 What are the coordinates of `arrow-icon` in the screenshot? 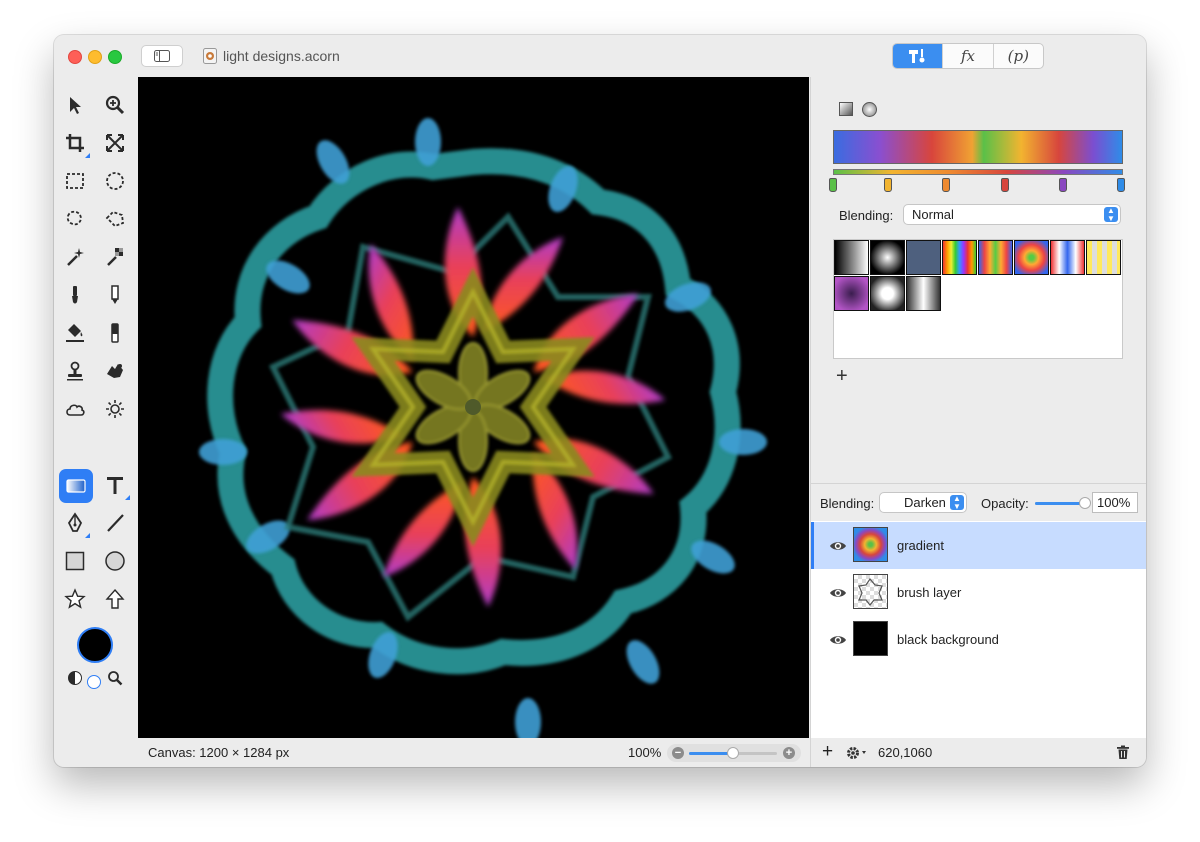 It's located at (75, 105).